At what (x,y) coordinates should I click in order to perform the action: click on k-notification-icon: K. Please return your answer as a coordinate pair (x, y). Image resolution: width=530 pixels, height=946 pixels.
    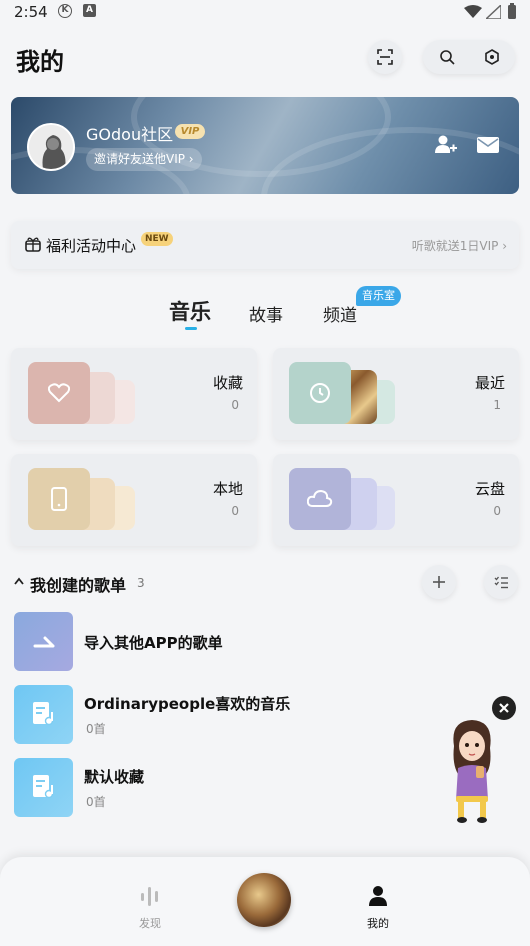
    Looking at the image, I should click on (65, 11).